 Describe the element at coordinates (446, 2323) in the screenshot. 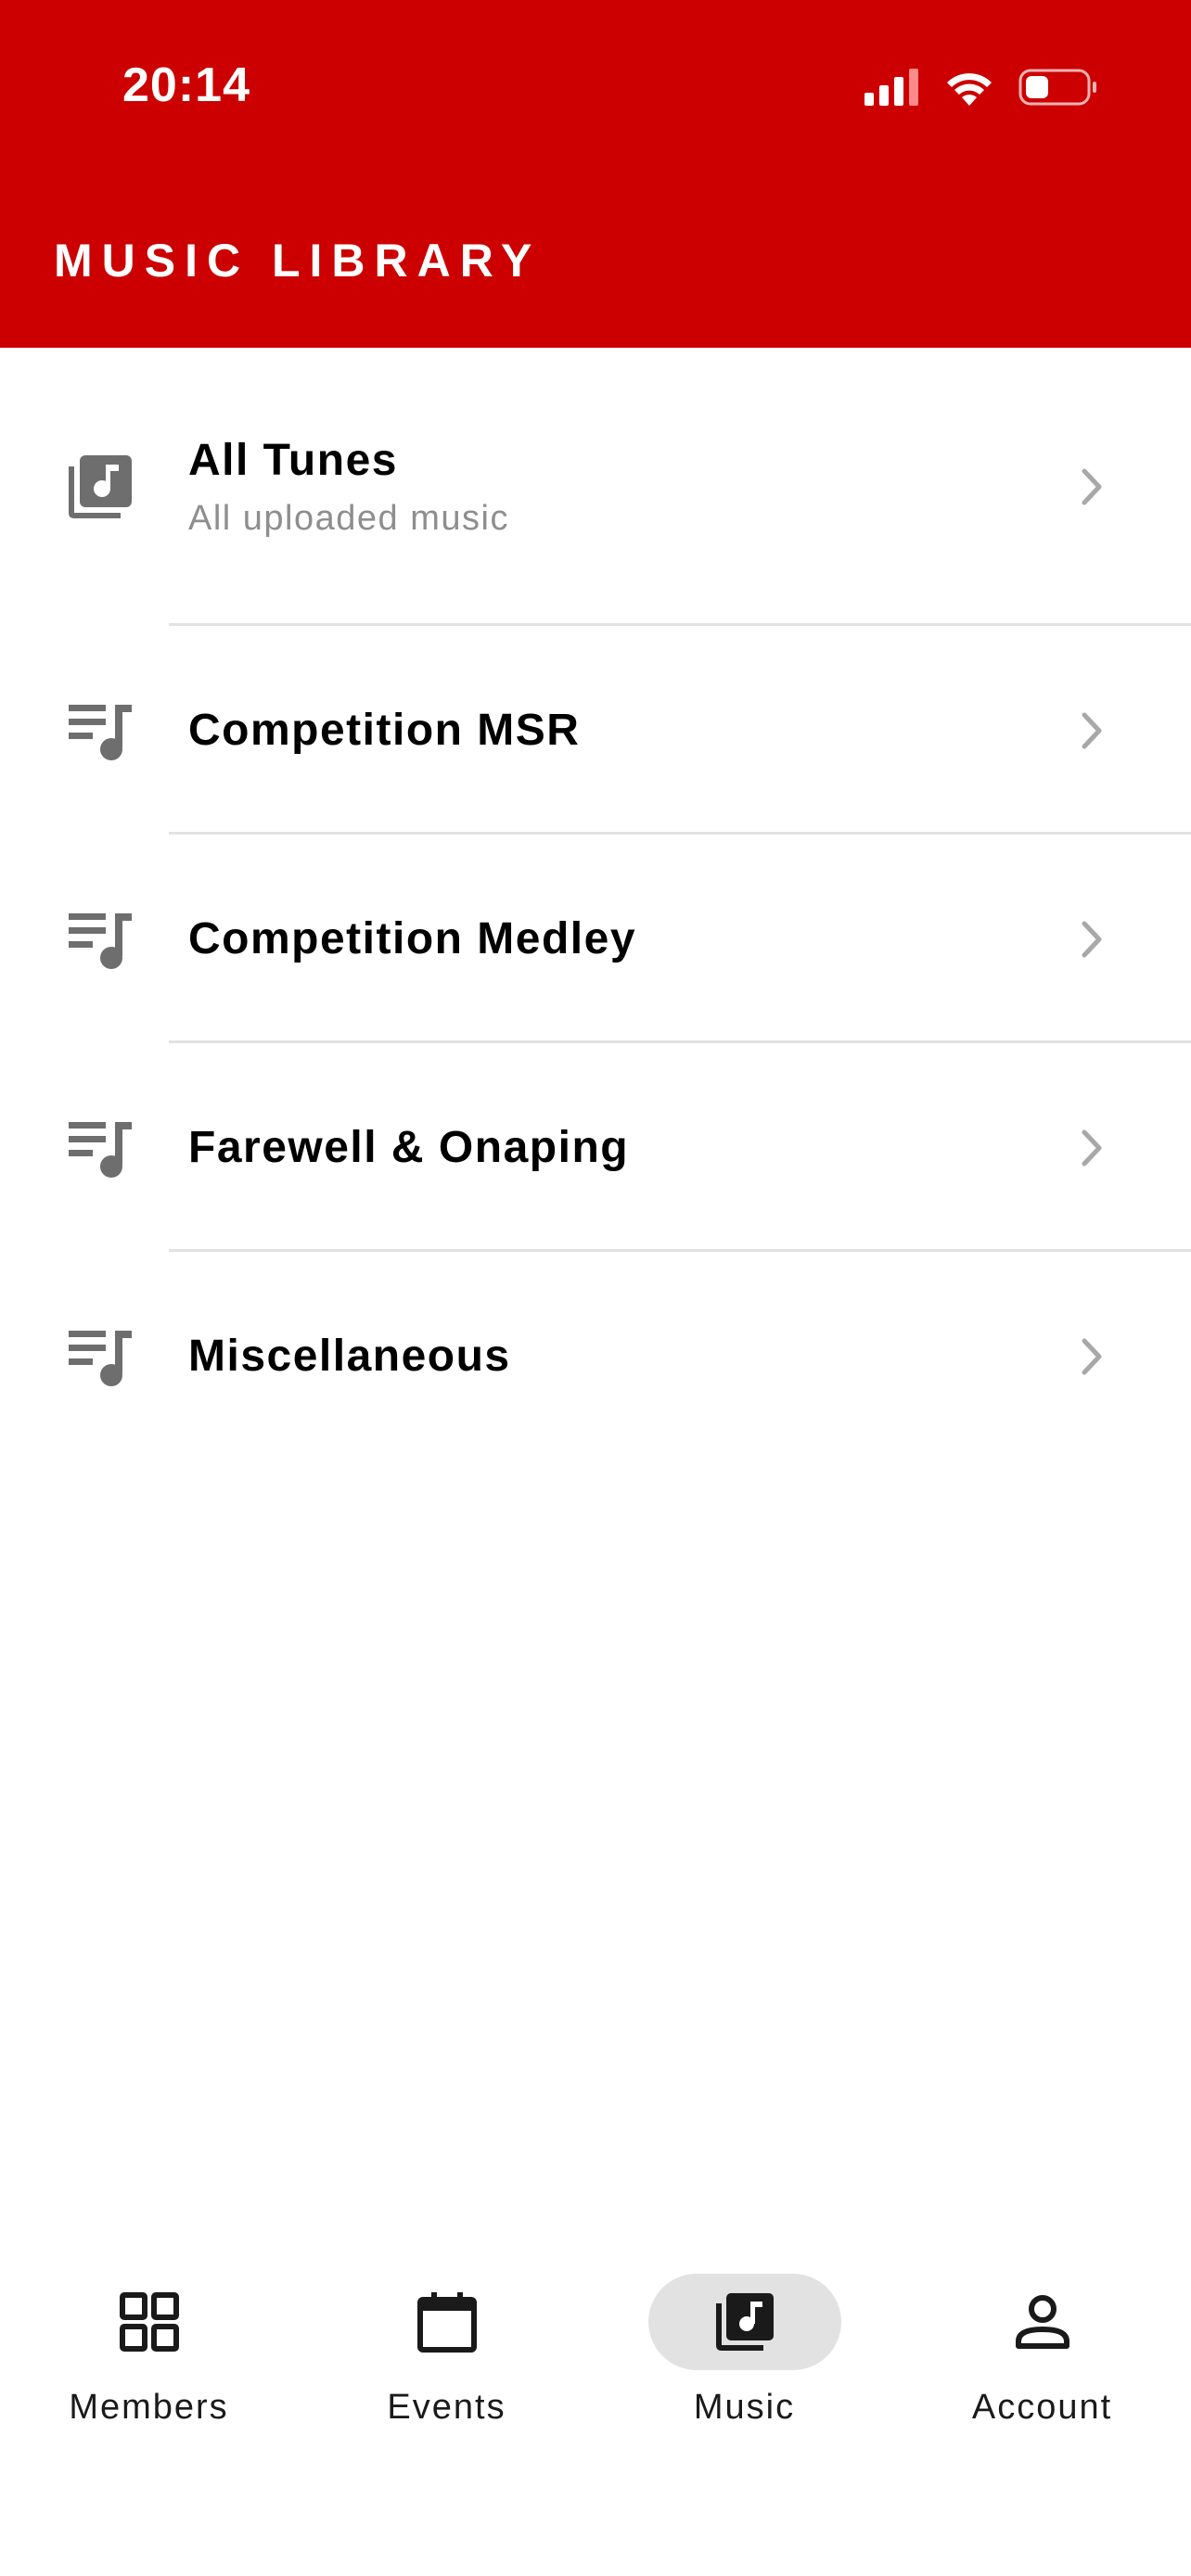

I see `calendar-icon` at that location.